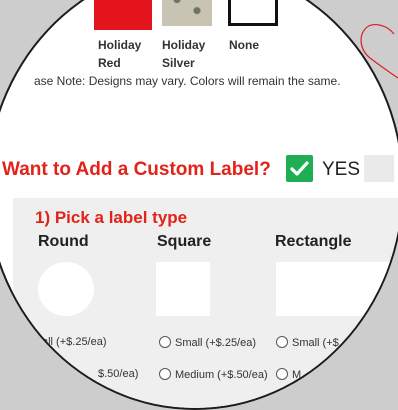 This screenshot has height=410, width=398. I want to click on size-option-round-small: all (+$.25/ea), so click(74, 342).